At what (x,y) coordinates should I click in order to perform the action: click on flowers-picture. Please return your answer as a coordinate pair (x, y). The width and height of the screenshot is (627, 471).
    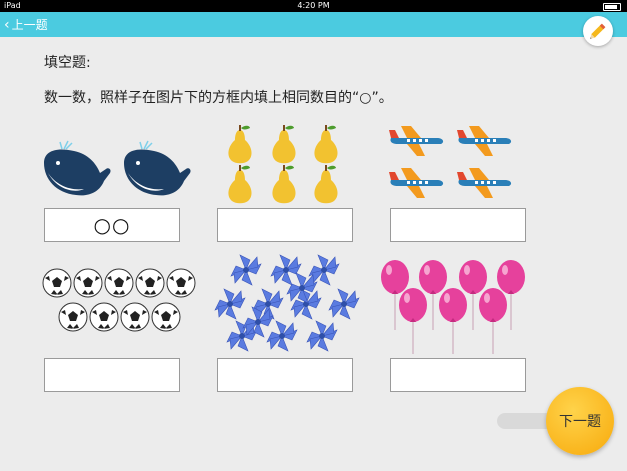
    Looking at the image, I should click on (287, 303).